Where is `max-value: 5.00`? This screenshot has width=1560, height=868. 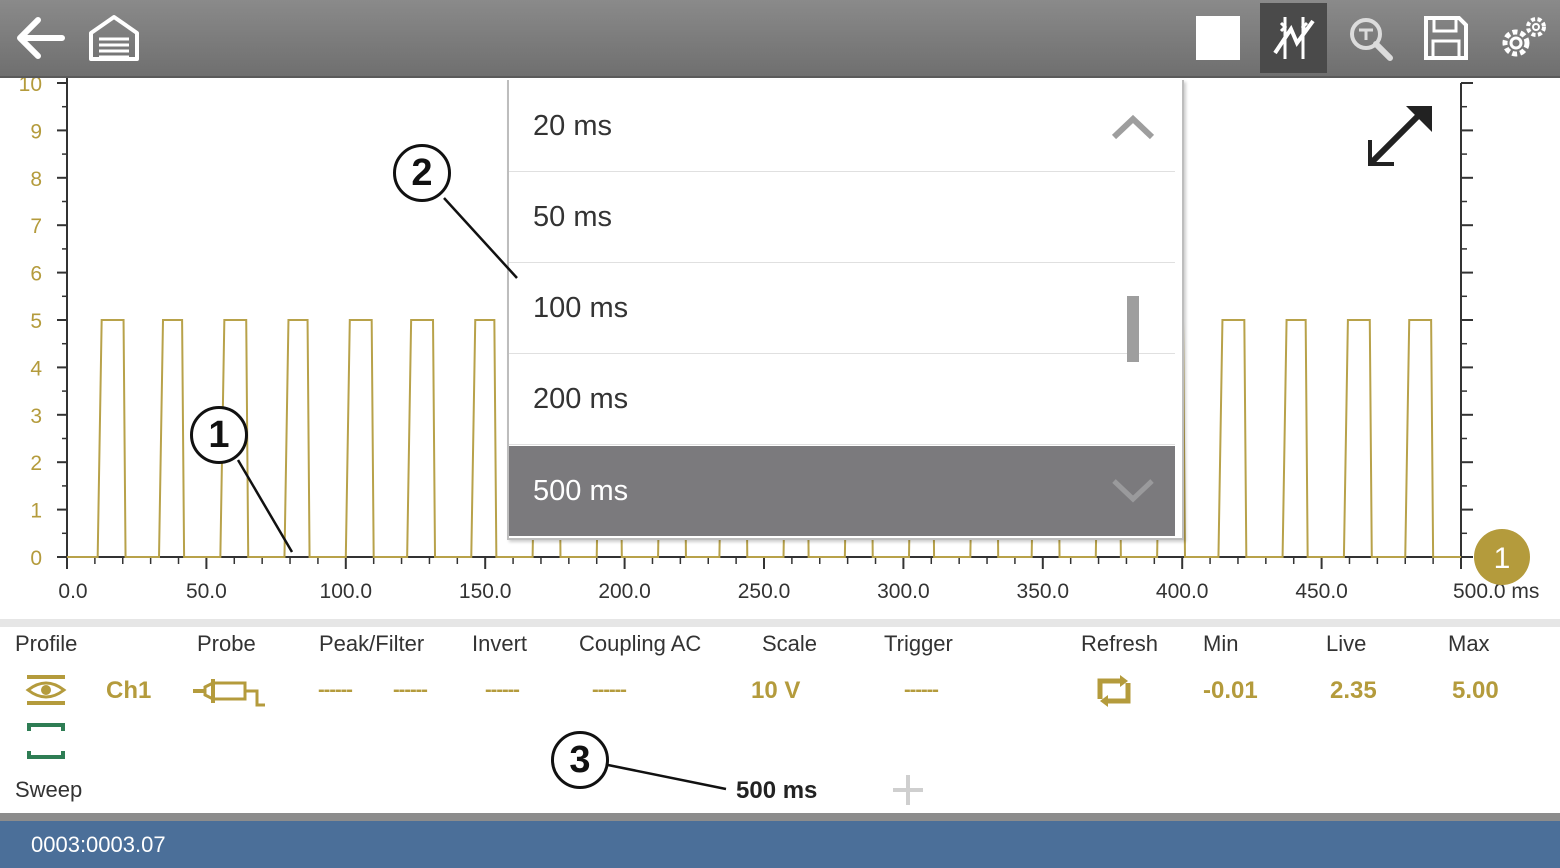
max-value: 5.00 is located at coordinates (1475, 690).